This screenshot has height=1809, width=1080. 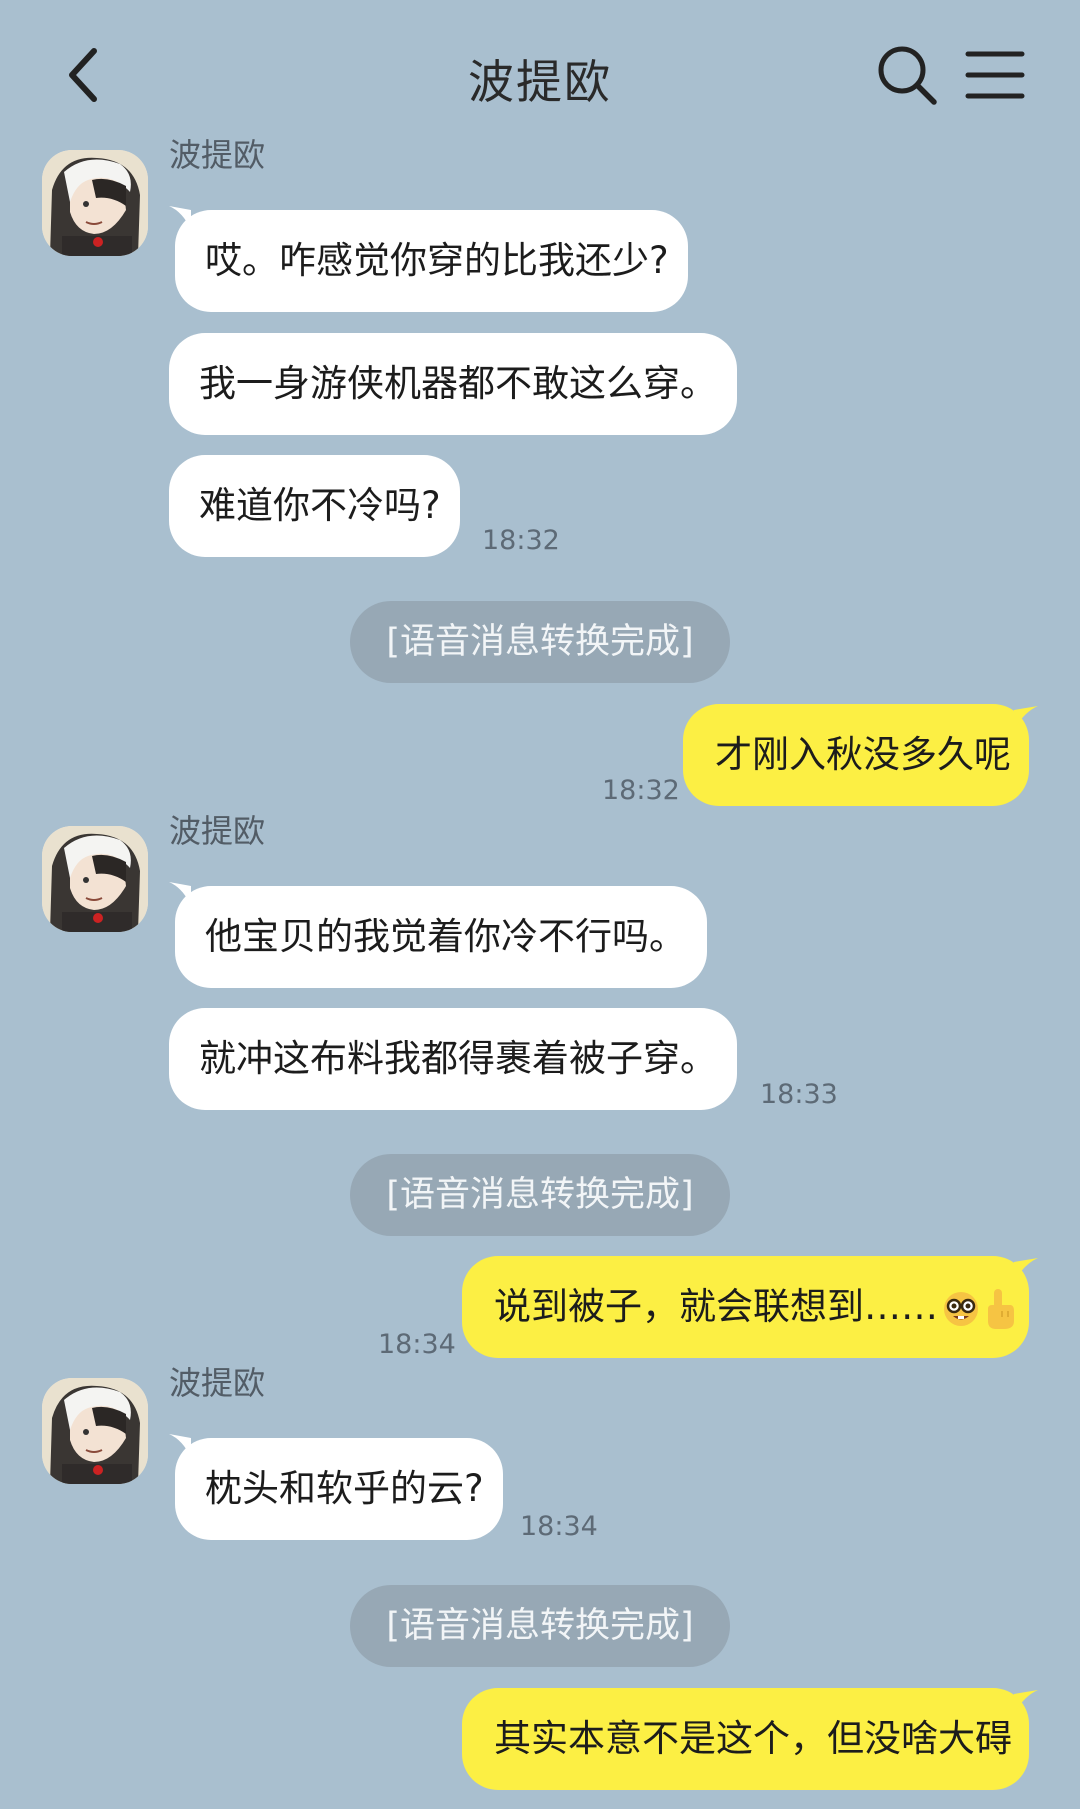 What do you see at coordinates (453, 384) in the screenshot?
I see `incoming-message-bubble: 我一身游侠机器都不敢这么穿。` at bounding box center [453, 384].